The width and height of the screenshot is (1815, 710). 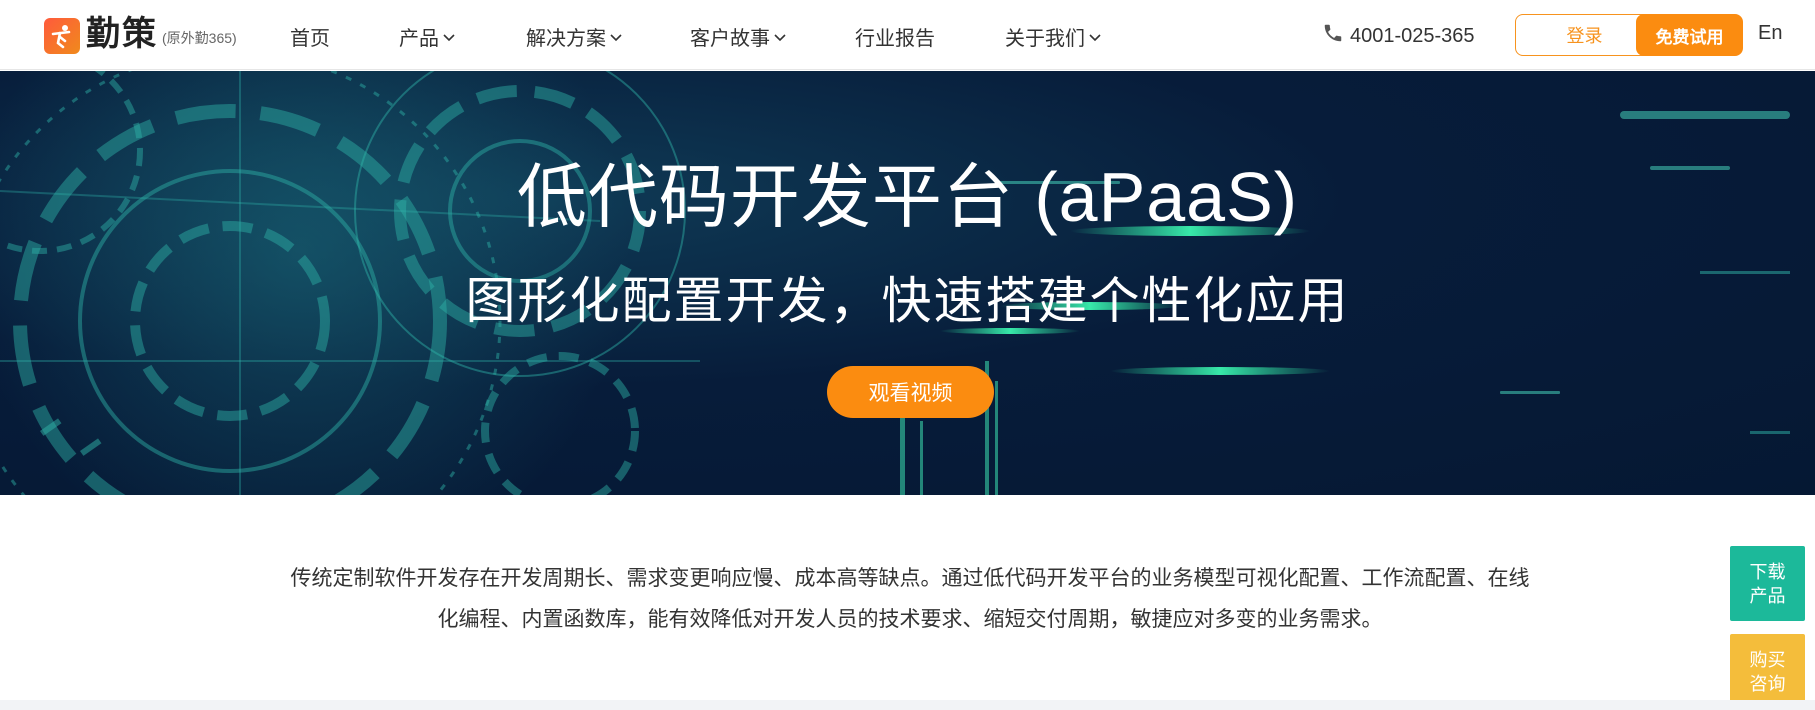 I want to click on logo-text: 勤策, so click(x=122, y=34).